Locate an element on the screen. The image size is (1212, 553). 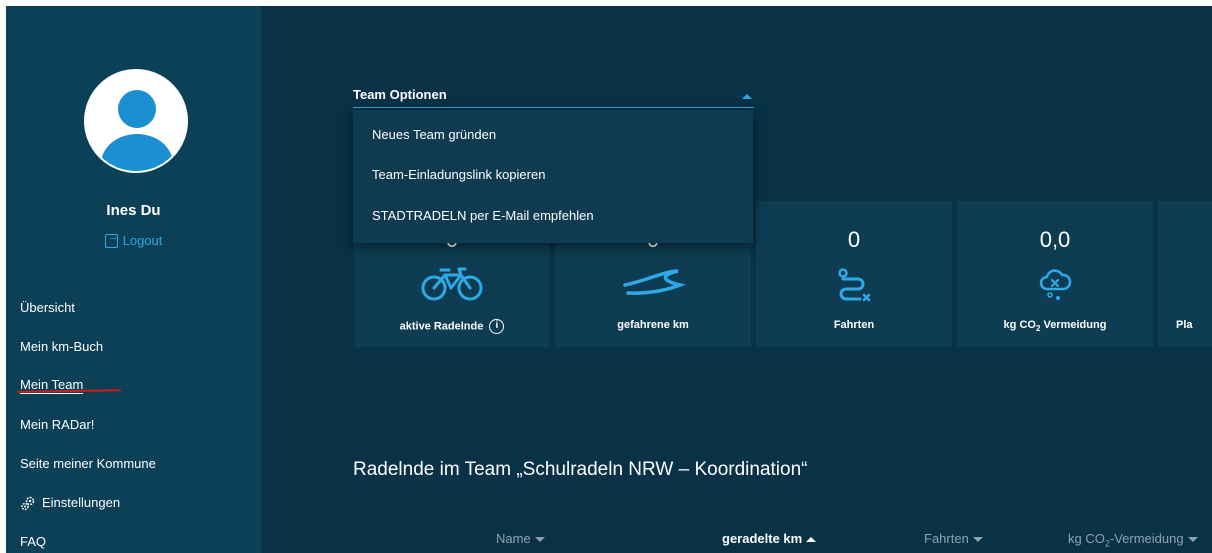
column-header-km: geradelte km is located at coordinates (769, 538).